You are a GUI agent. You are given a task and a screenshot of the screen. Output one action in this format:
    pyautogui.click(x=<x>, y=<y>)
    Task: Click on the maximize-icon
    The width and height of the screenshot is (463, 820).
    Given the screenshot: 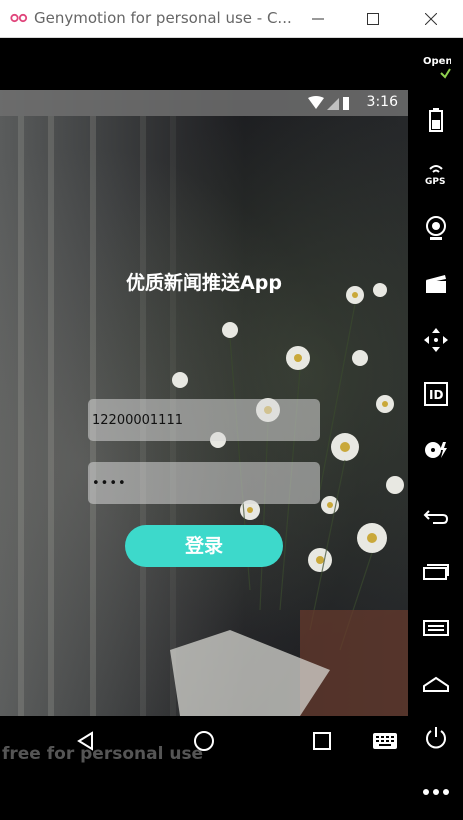 What is the action you would take?
    pyautogui.click(x=373, y=19)
    